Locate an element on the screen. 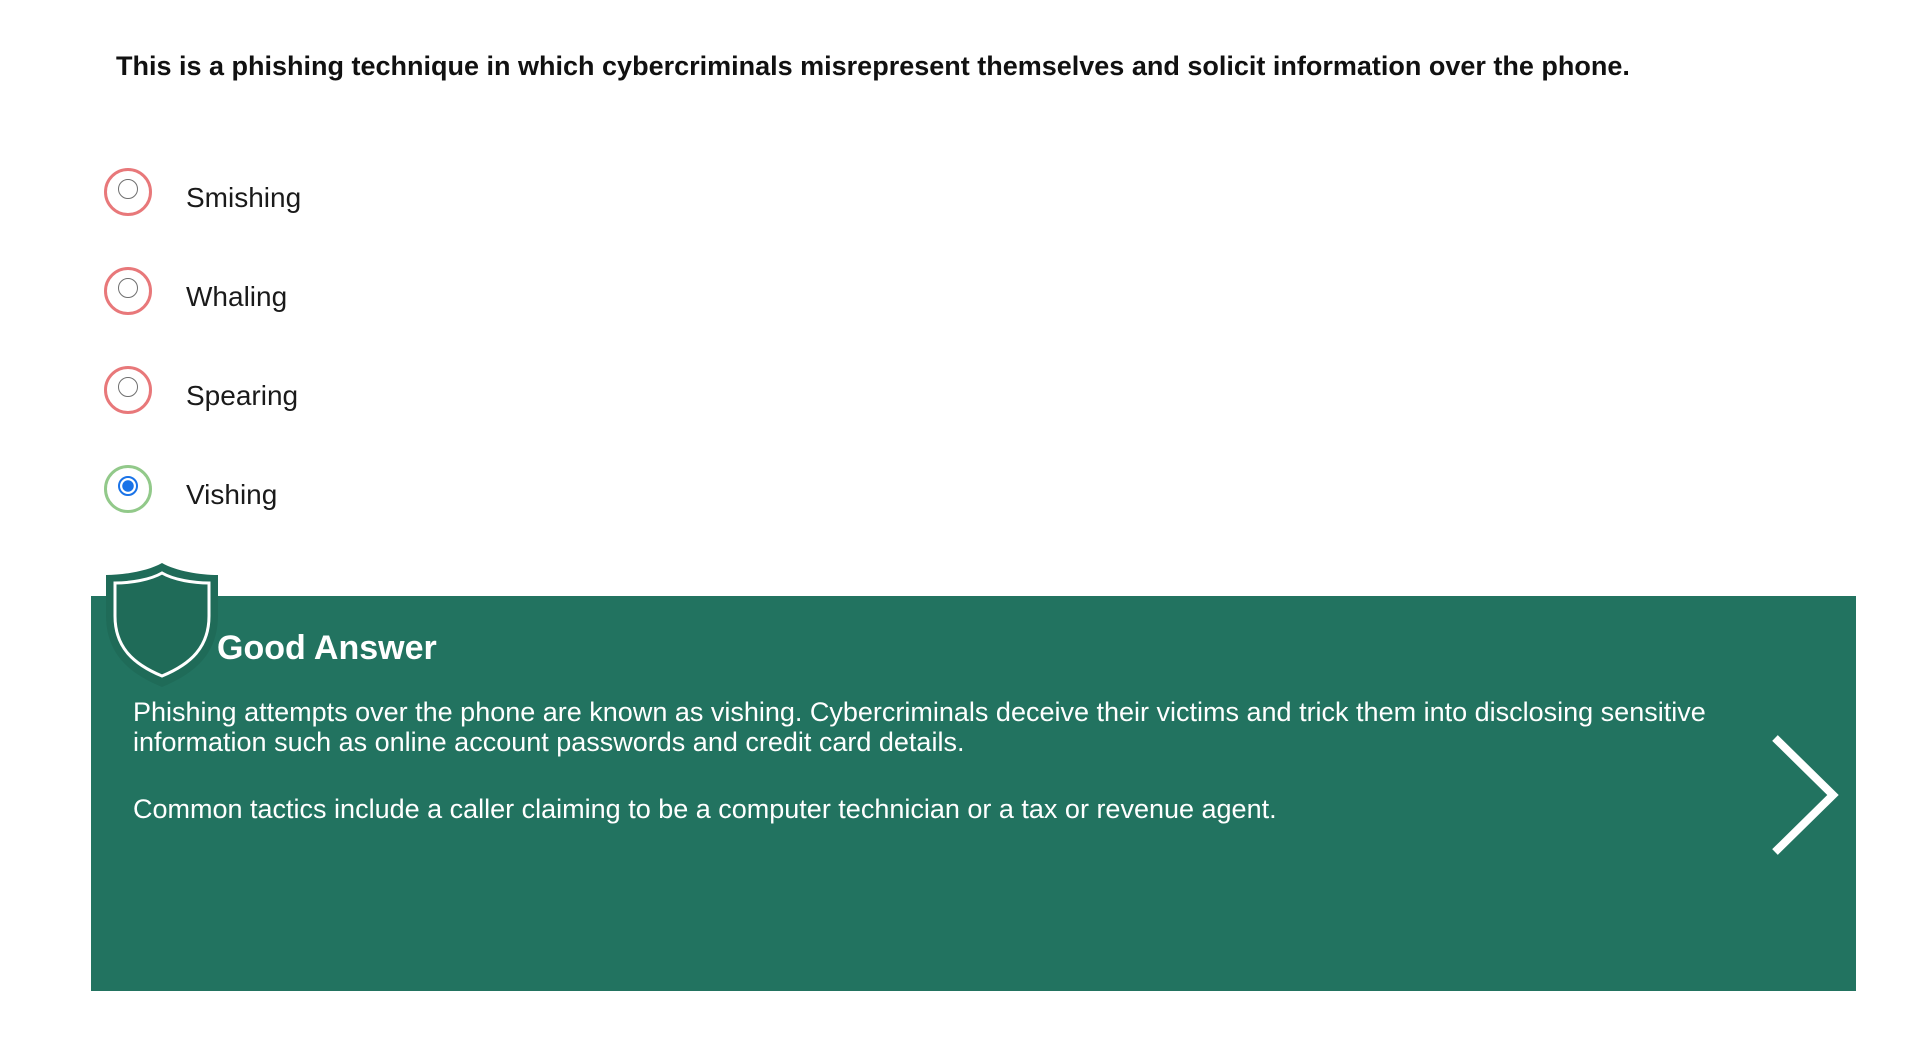  option-label: Spearing is located at coordinates (242, 395).